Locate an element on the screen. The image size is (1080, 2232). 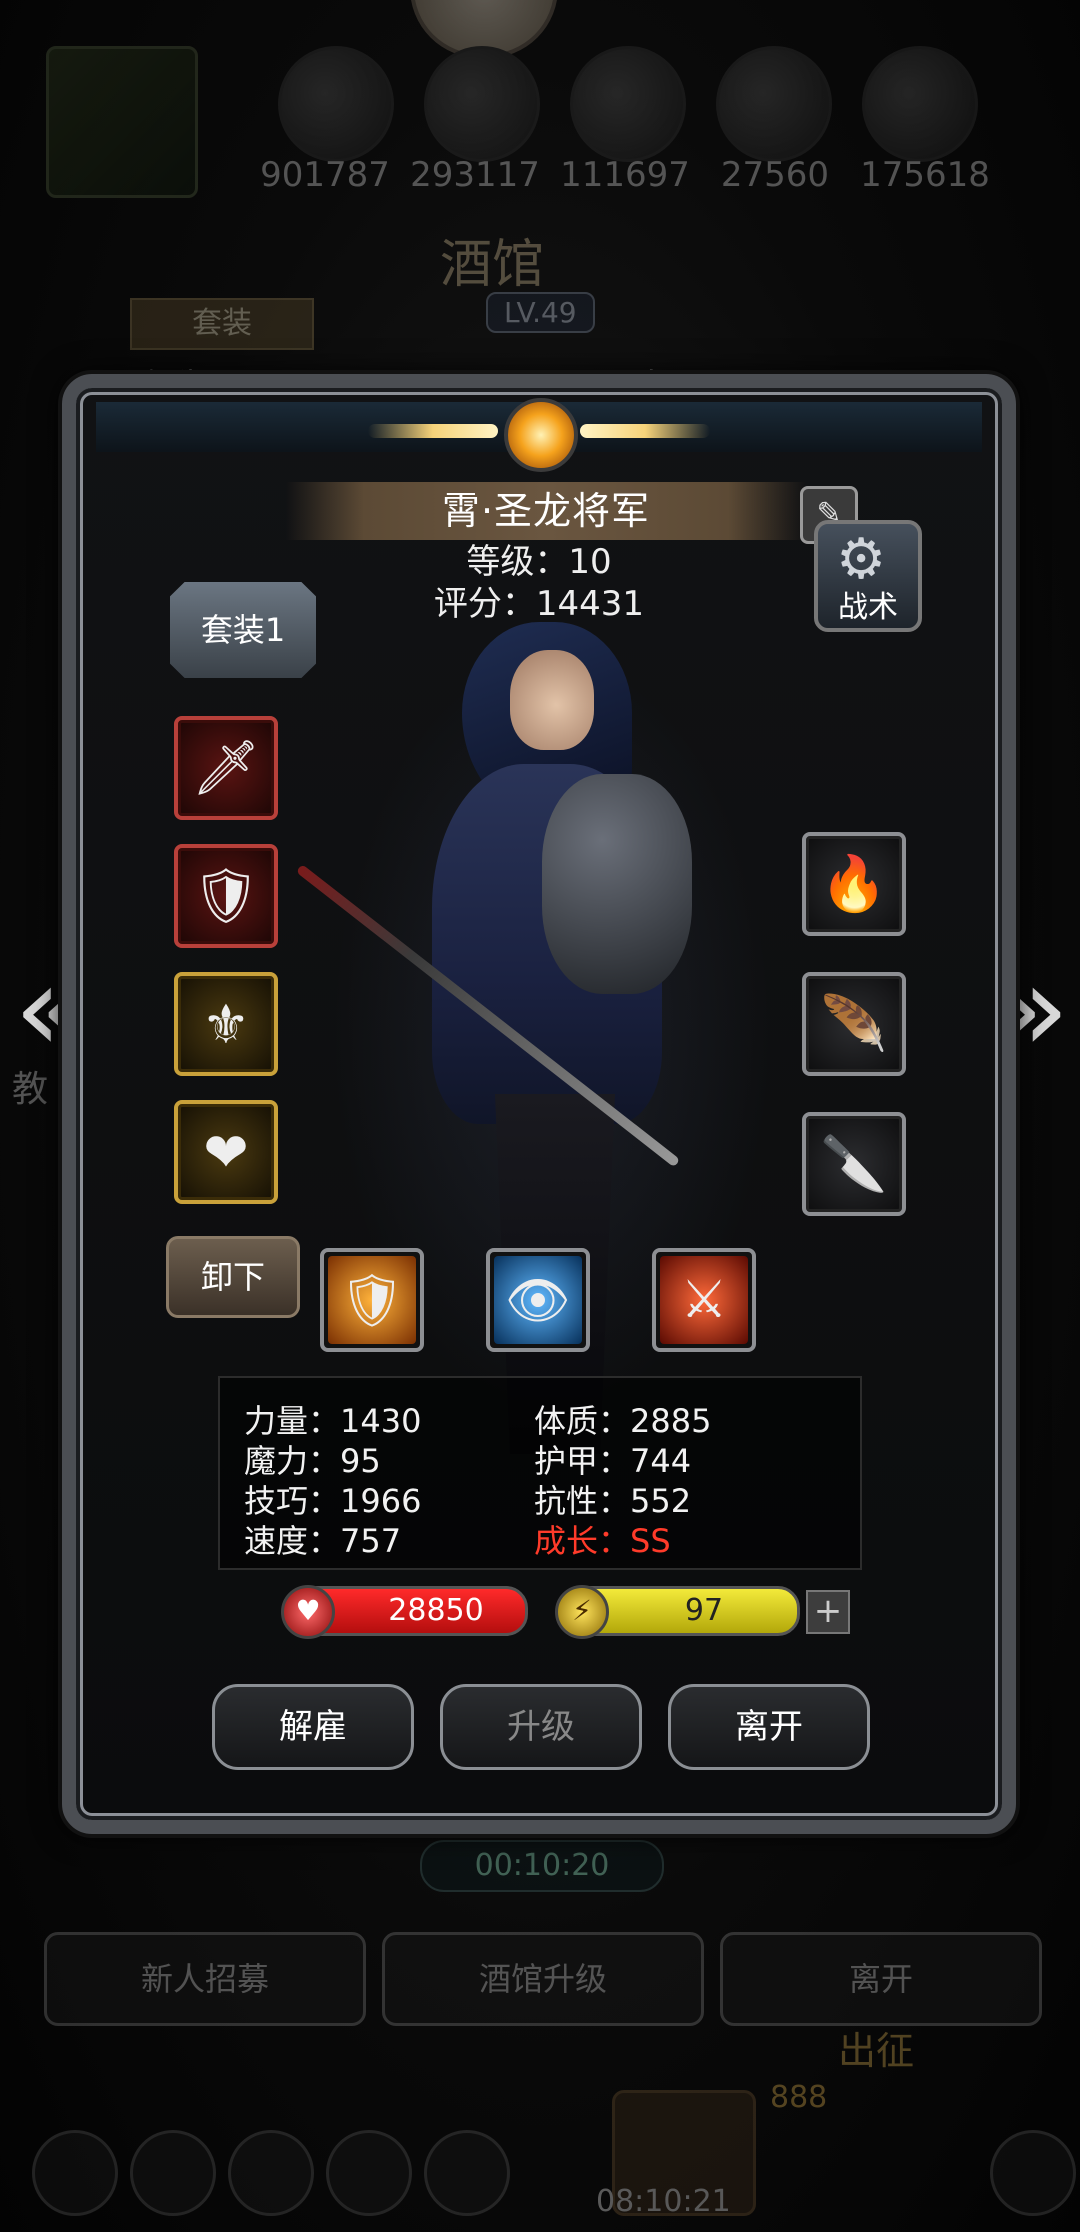
lightning-icon: ⚡ is located at coordinates (582, 1612).